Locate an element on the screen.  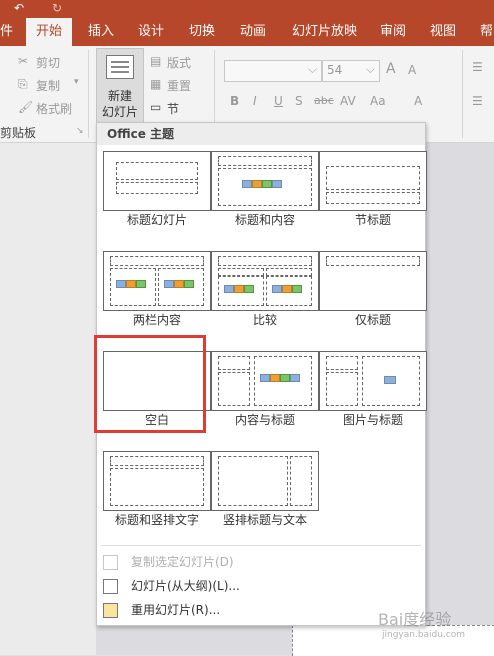
duplicate-slides-item: 复制选定幻灯片(D) is located at coordinates (261, 562).